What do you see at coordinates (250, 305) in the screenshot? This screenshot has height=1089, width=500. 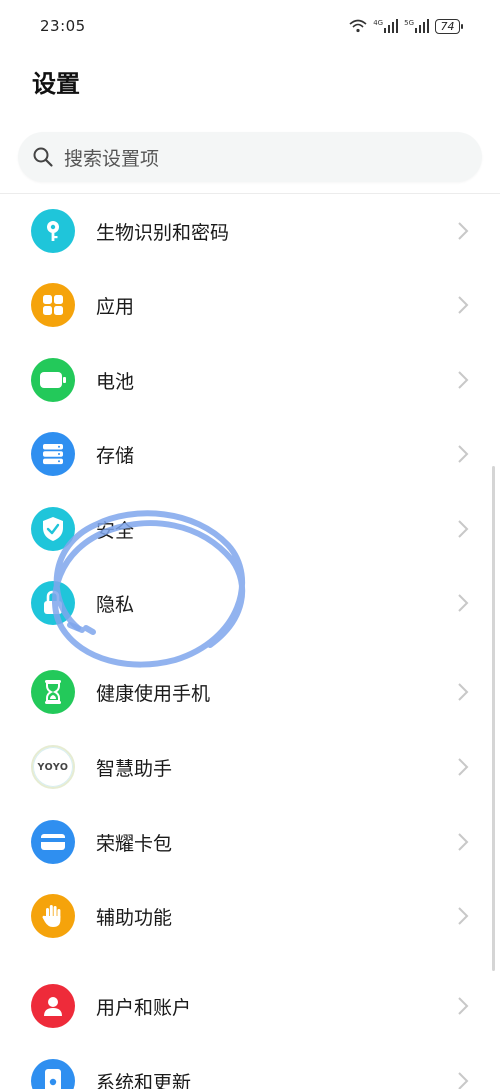 I see `settings-item-apps: 应用` at bounding box center [250, 305].